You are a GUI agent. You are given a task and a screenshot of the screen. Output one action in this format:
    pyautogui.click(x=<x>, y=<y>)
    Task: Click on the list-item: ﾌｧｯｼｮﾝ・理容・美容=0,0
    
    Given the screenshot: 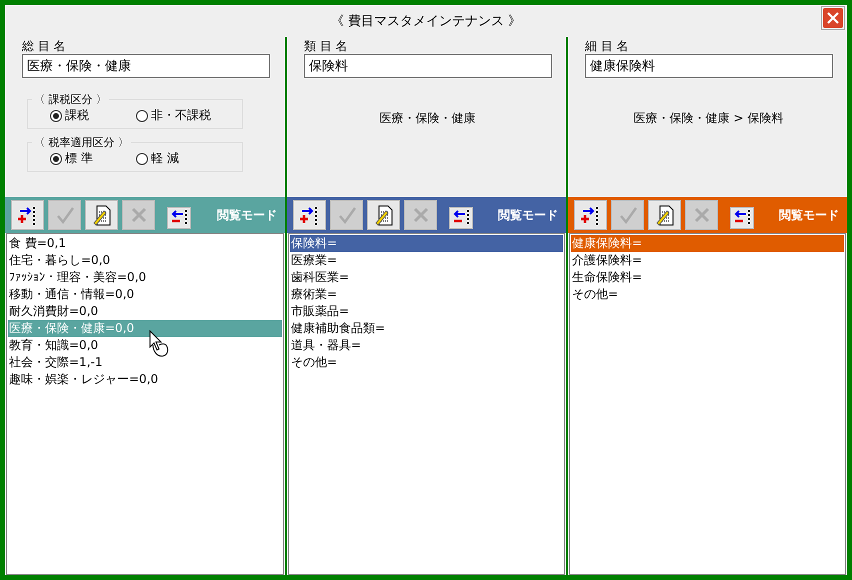 What is the action you would take?
    pyautogui.click(x=145, y=277)
    